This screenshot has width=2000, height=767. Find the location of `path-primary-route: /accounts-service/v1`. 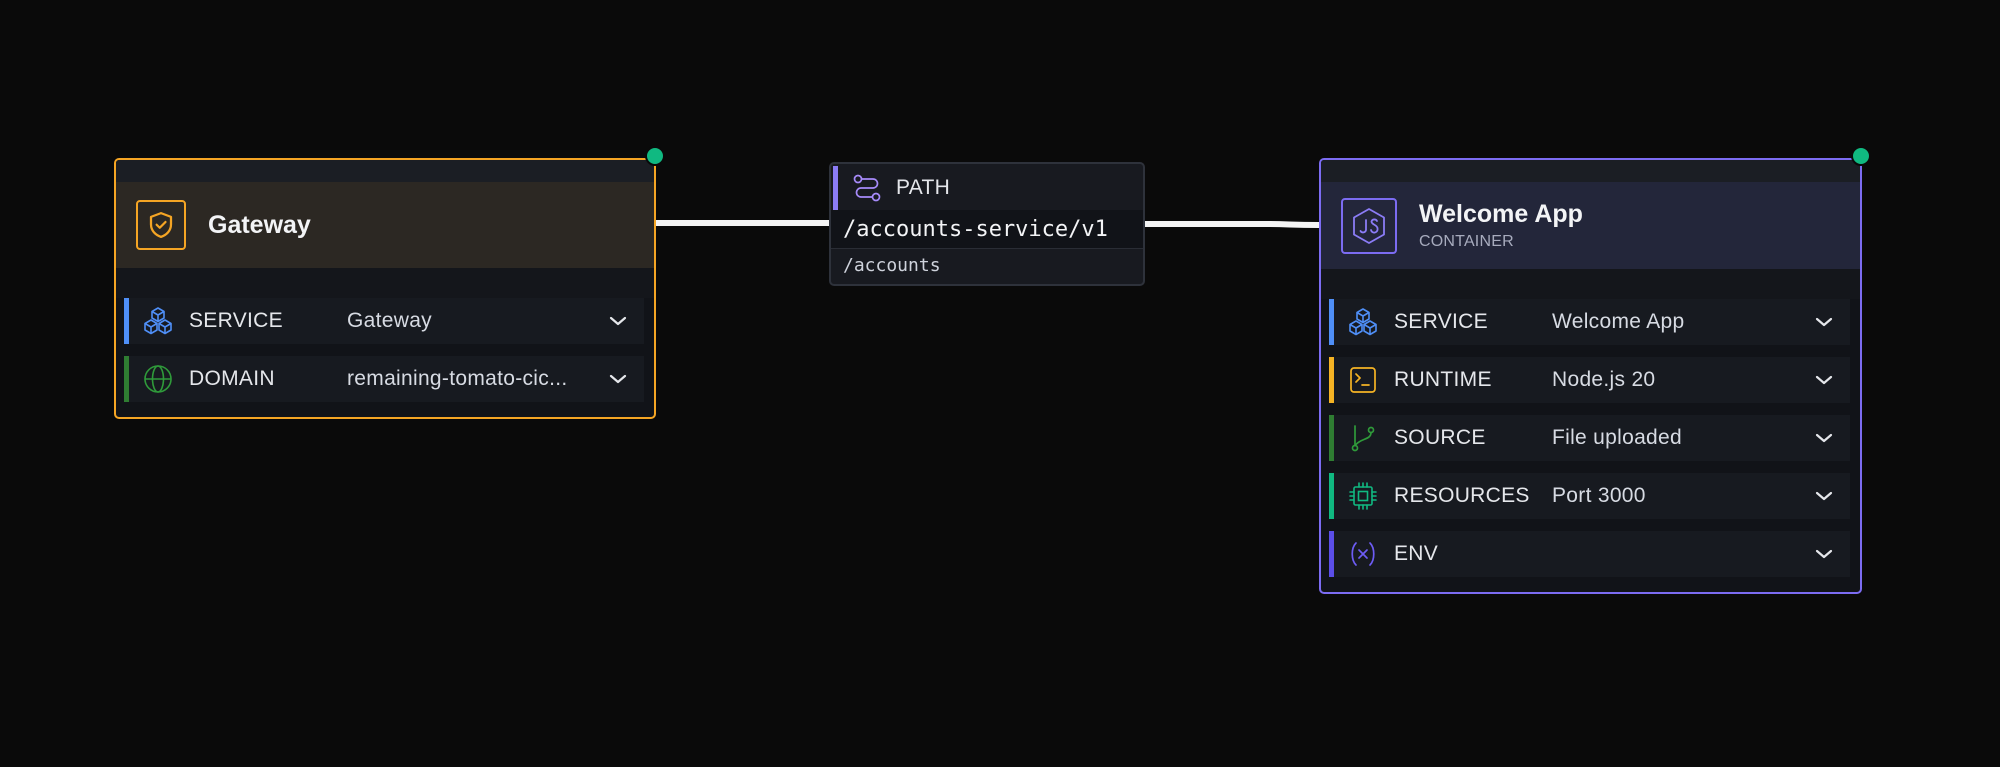

path-primary-route: /accounts-service/v1 is located at coordinates (987, 229).